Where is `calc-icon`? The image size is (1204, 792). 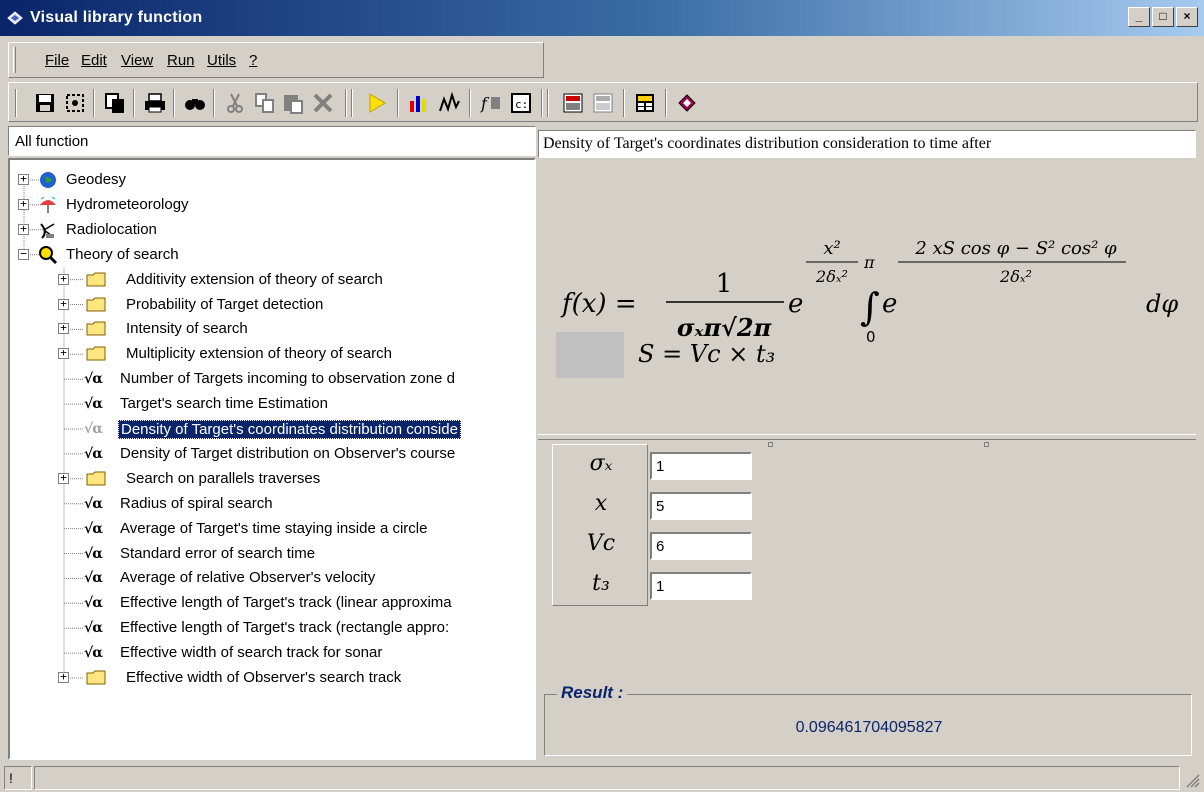
calc-icon is located at coordinates (573, 103).